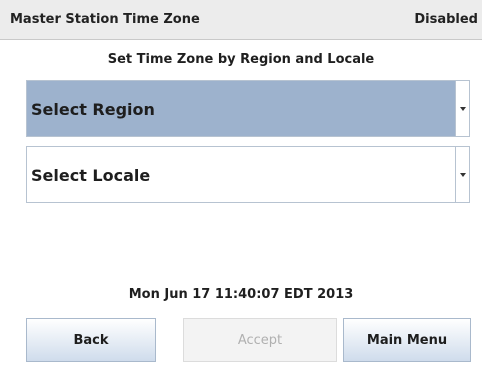 This screenshot has width=482, height=367. What do you see at coordinates (91, 340) in the screenshot?
I see `back-button: Back` at bounding box center [91, 340].